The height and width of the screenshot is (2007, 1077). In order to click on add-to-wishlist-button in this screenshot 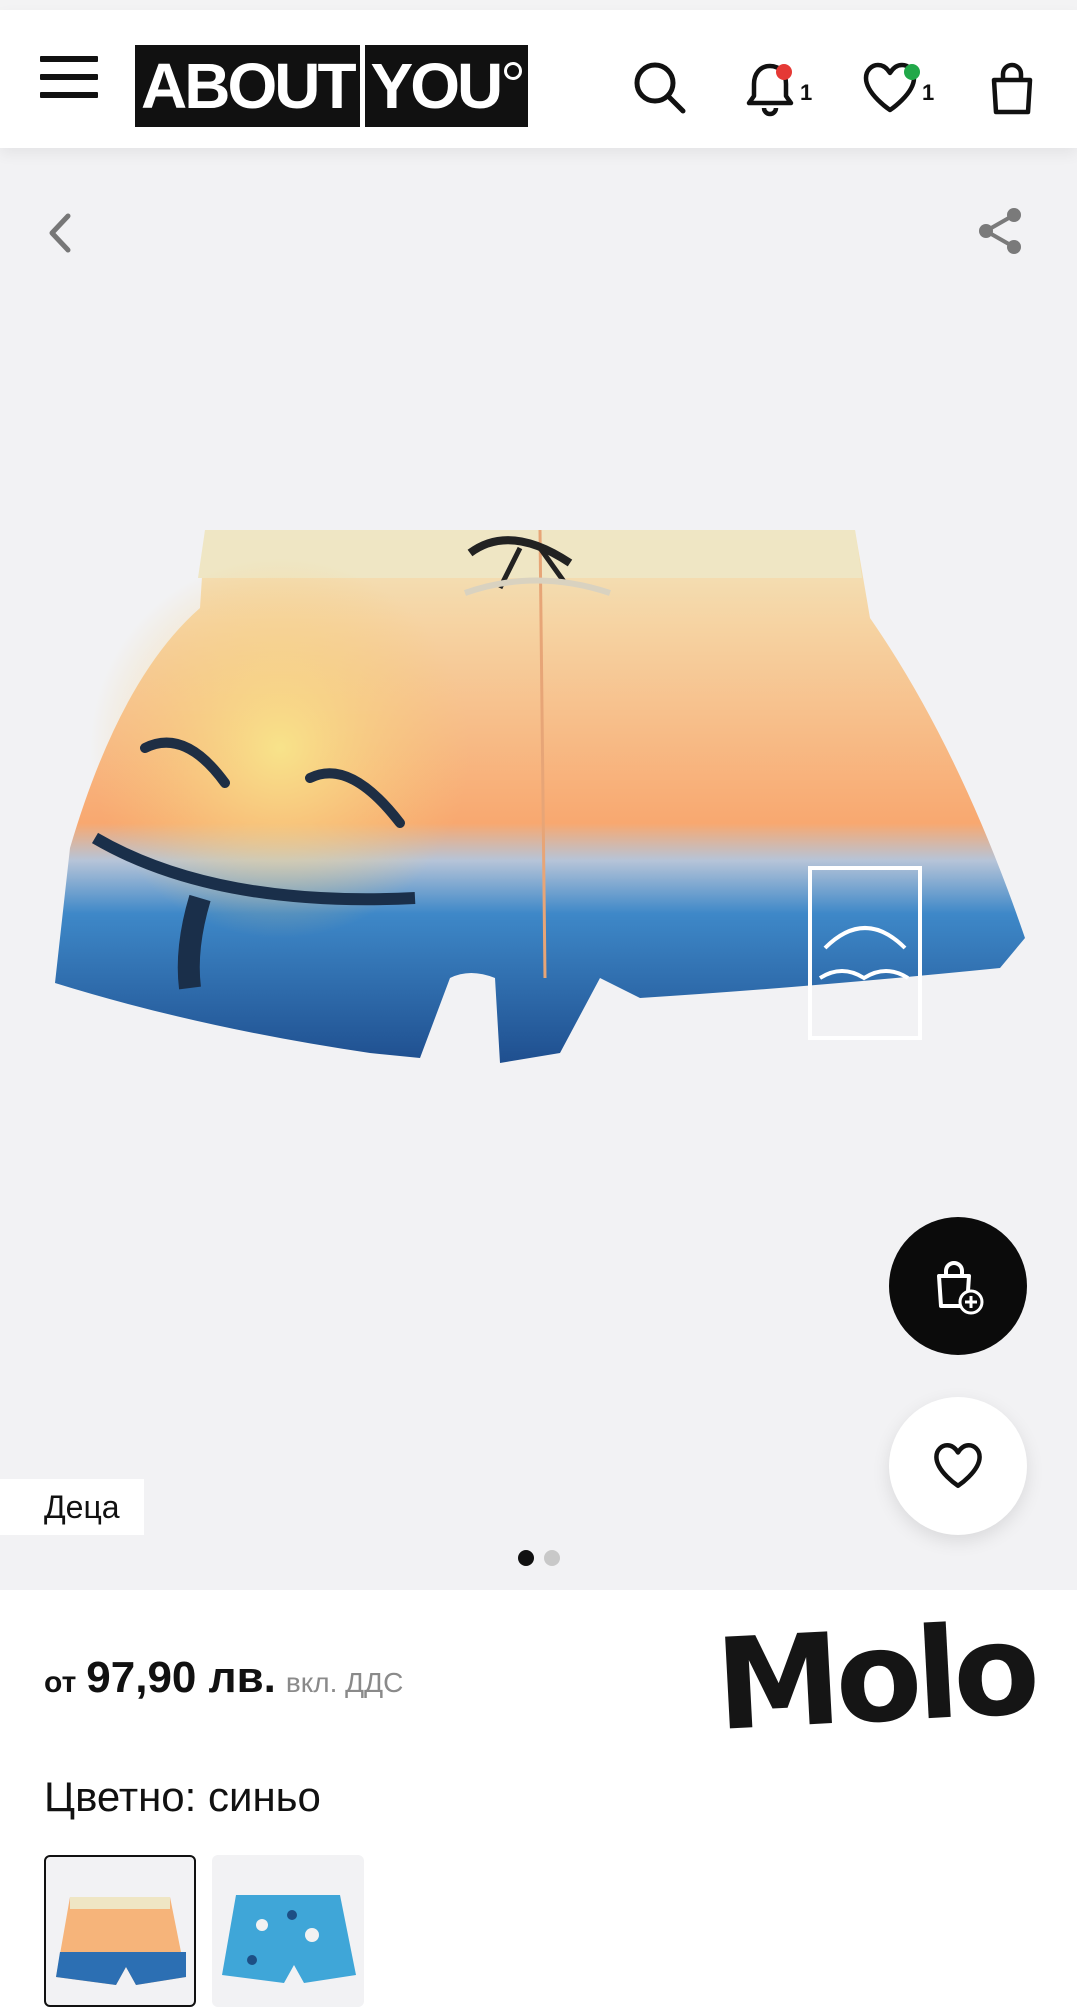, I will do `click(958, 1466)`.